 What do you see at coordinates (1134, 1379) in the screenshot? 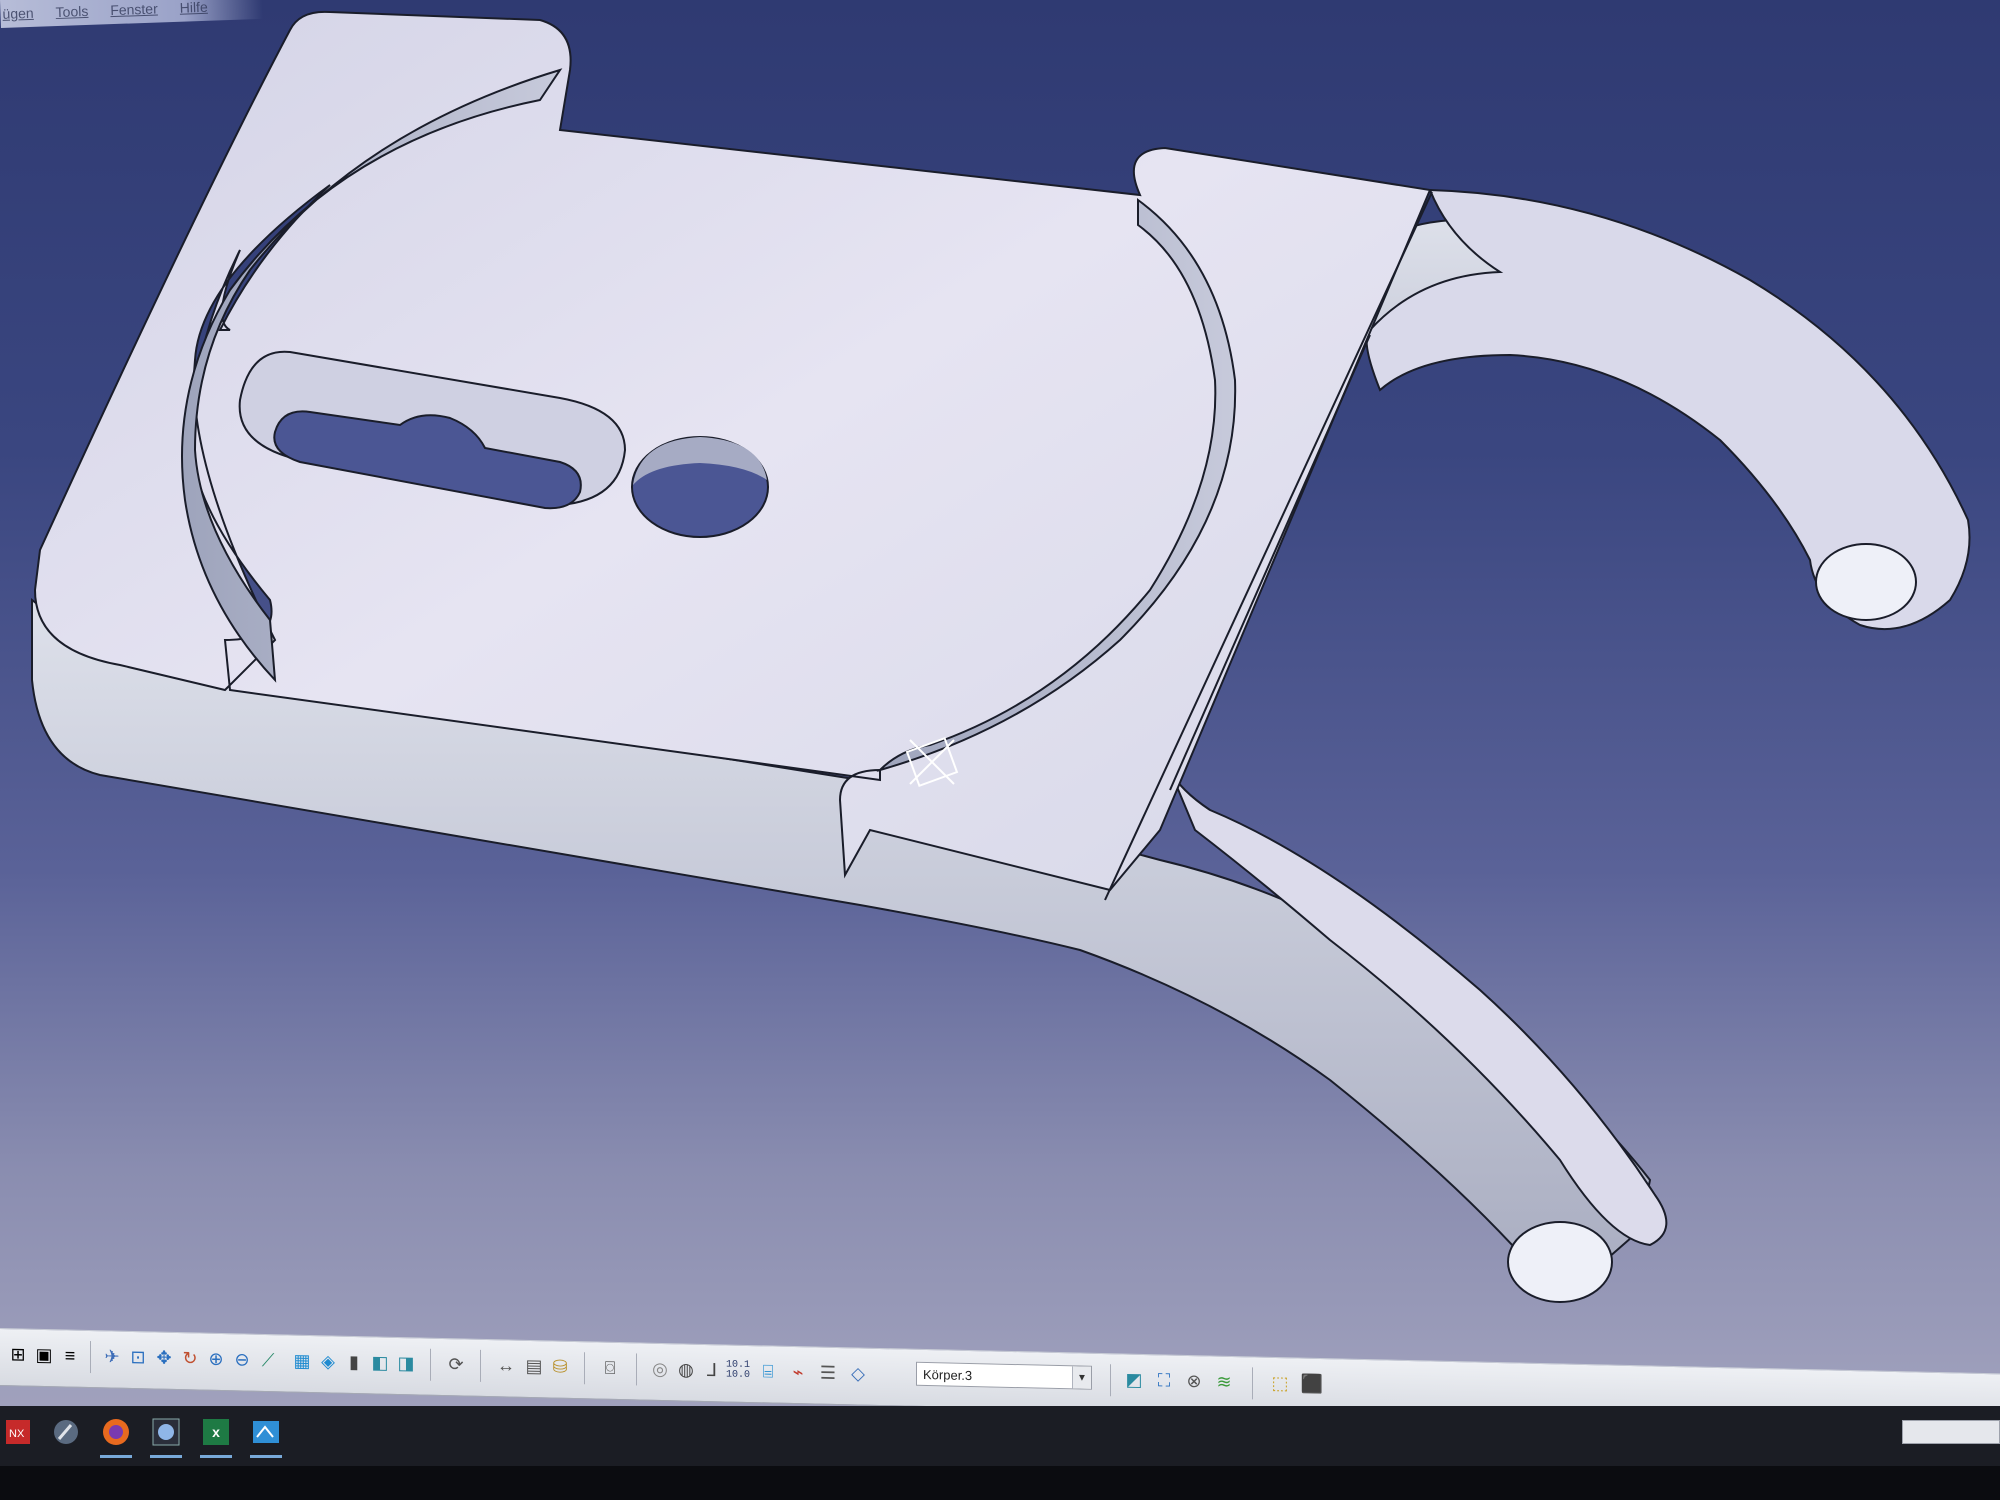
I see `sheet-metal-icon: ◩` at bounding box center [1134, 1379].